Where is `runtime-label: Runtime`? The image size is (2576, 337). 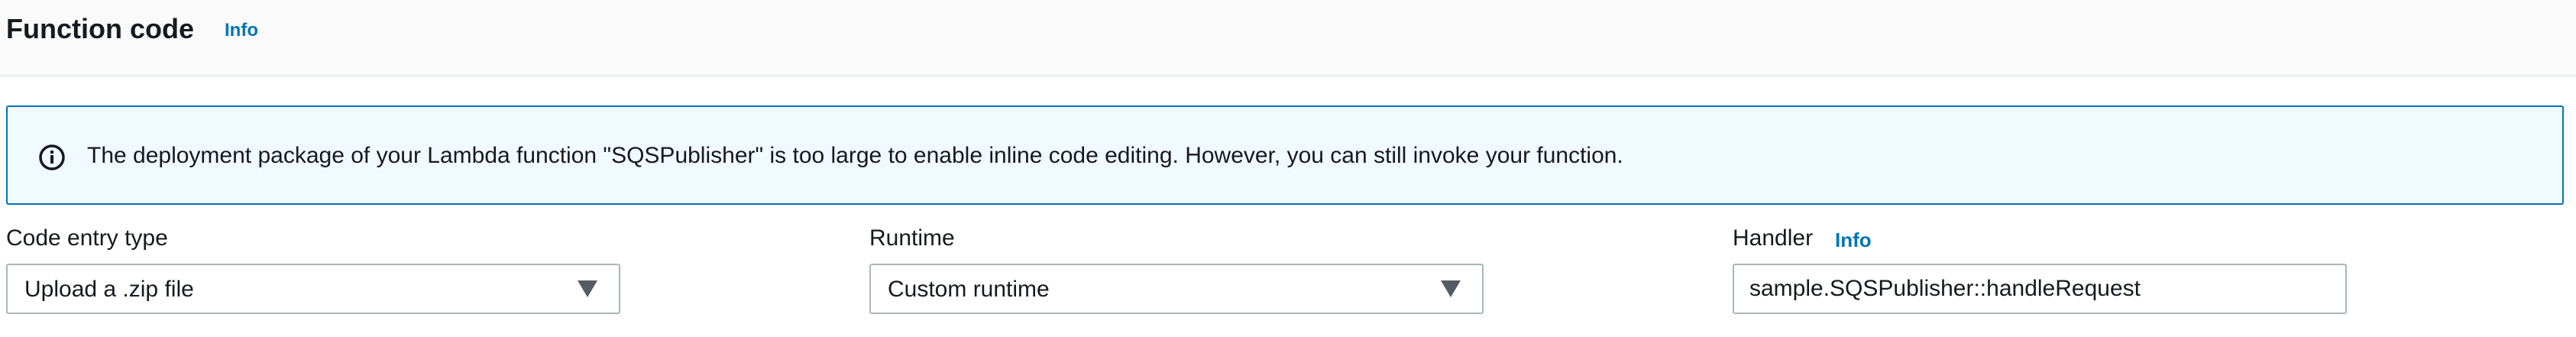
runtime-label: Runtime is located at coordinates (912, 238).